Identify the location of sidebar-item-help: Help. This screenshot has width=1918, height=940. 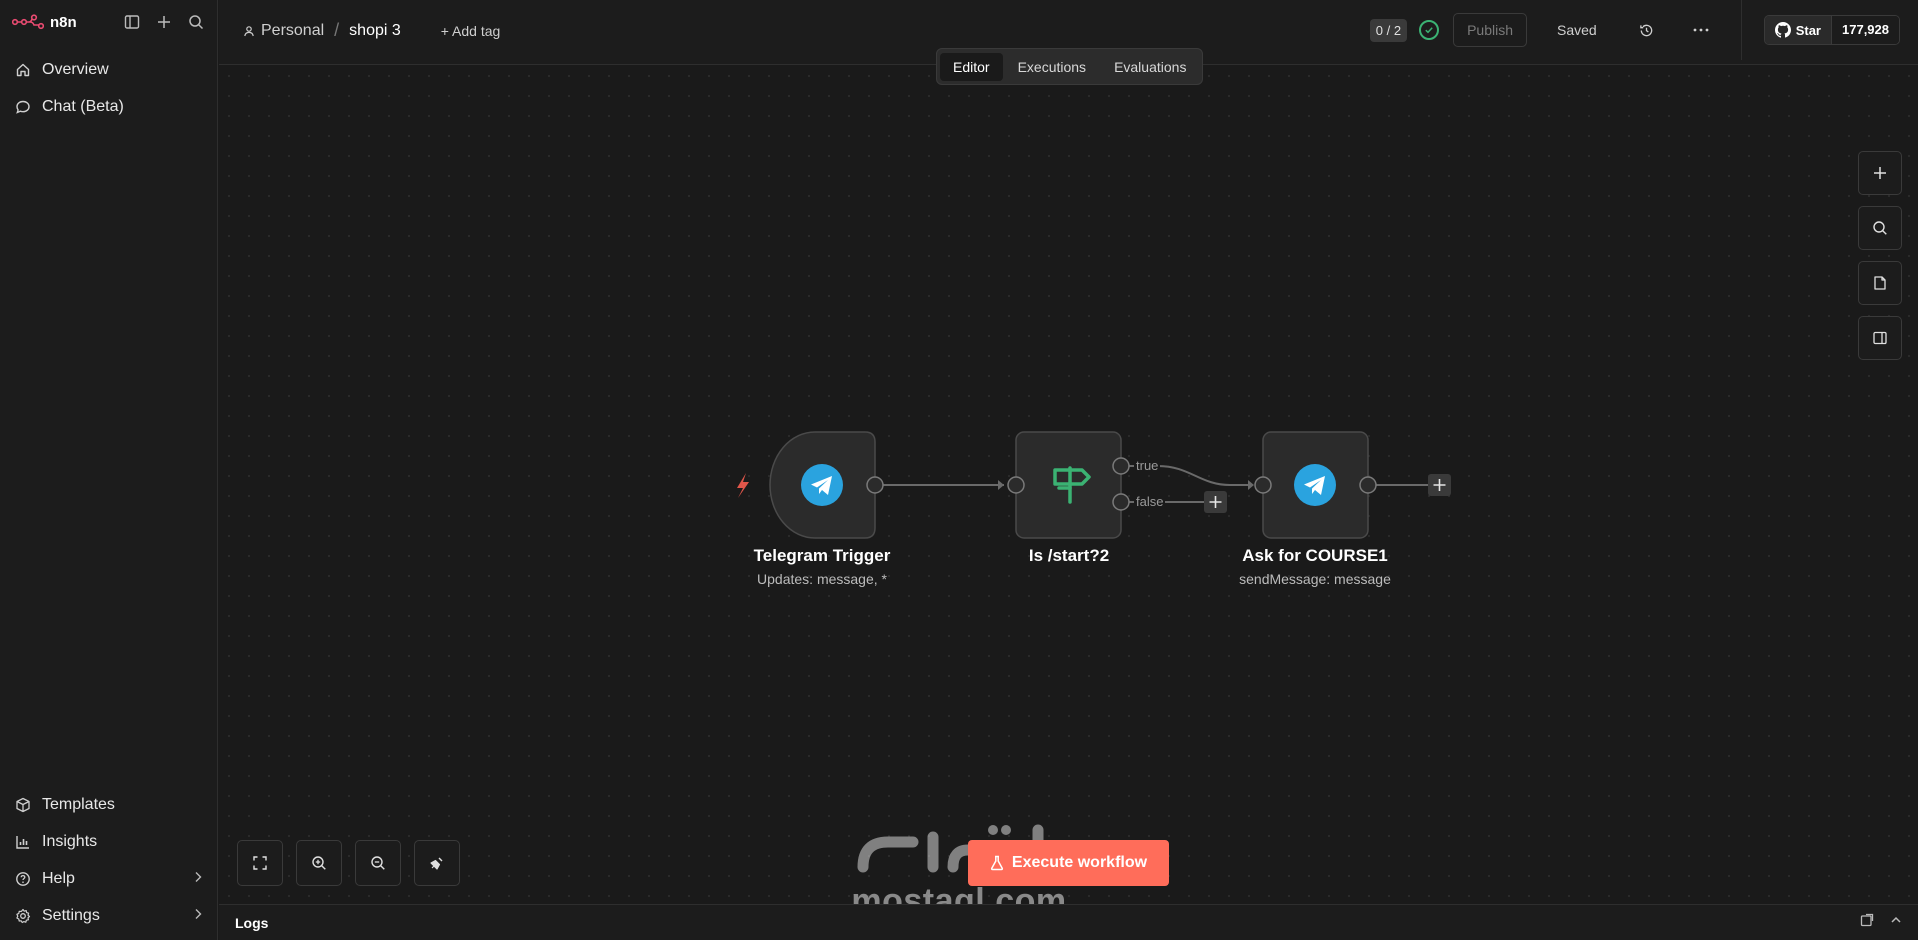
(108, 878).